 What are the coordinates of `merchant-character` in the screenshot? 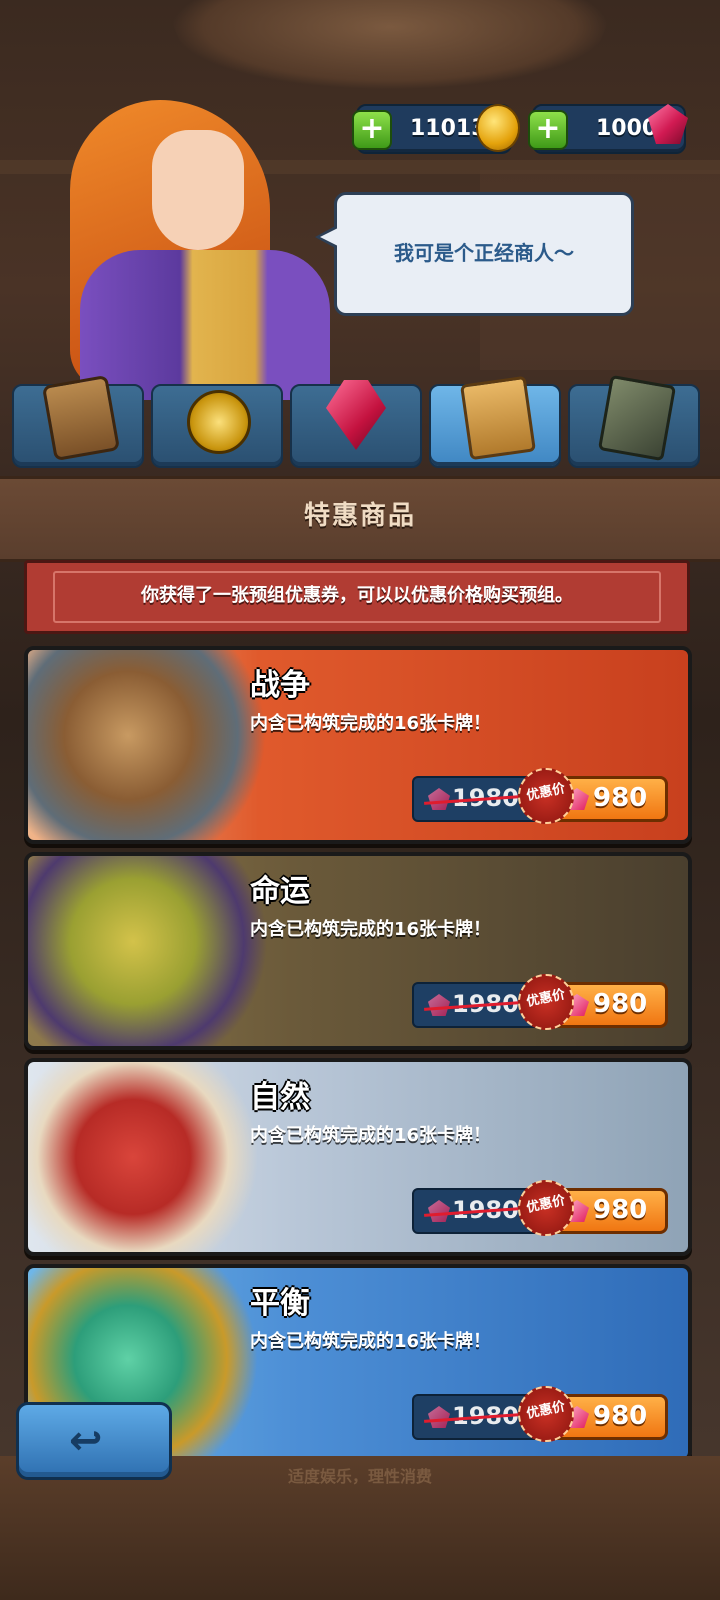 It's located at (205, 250).